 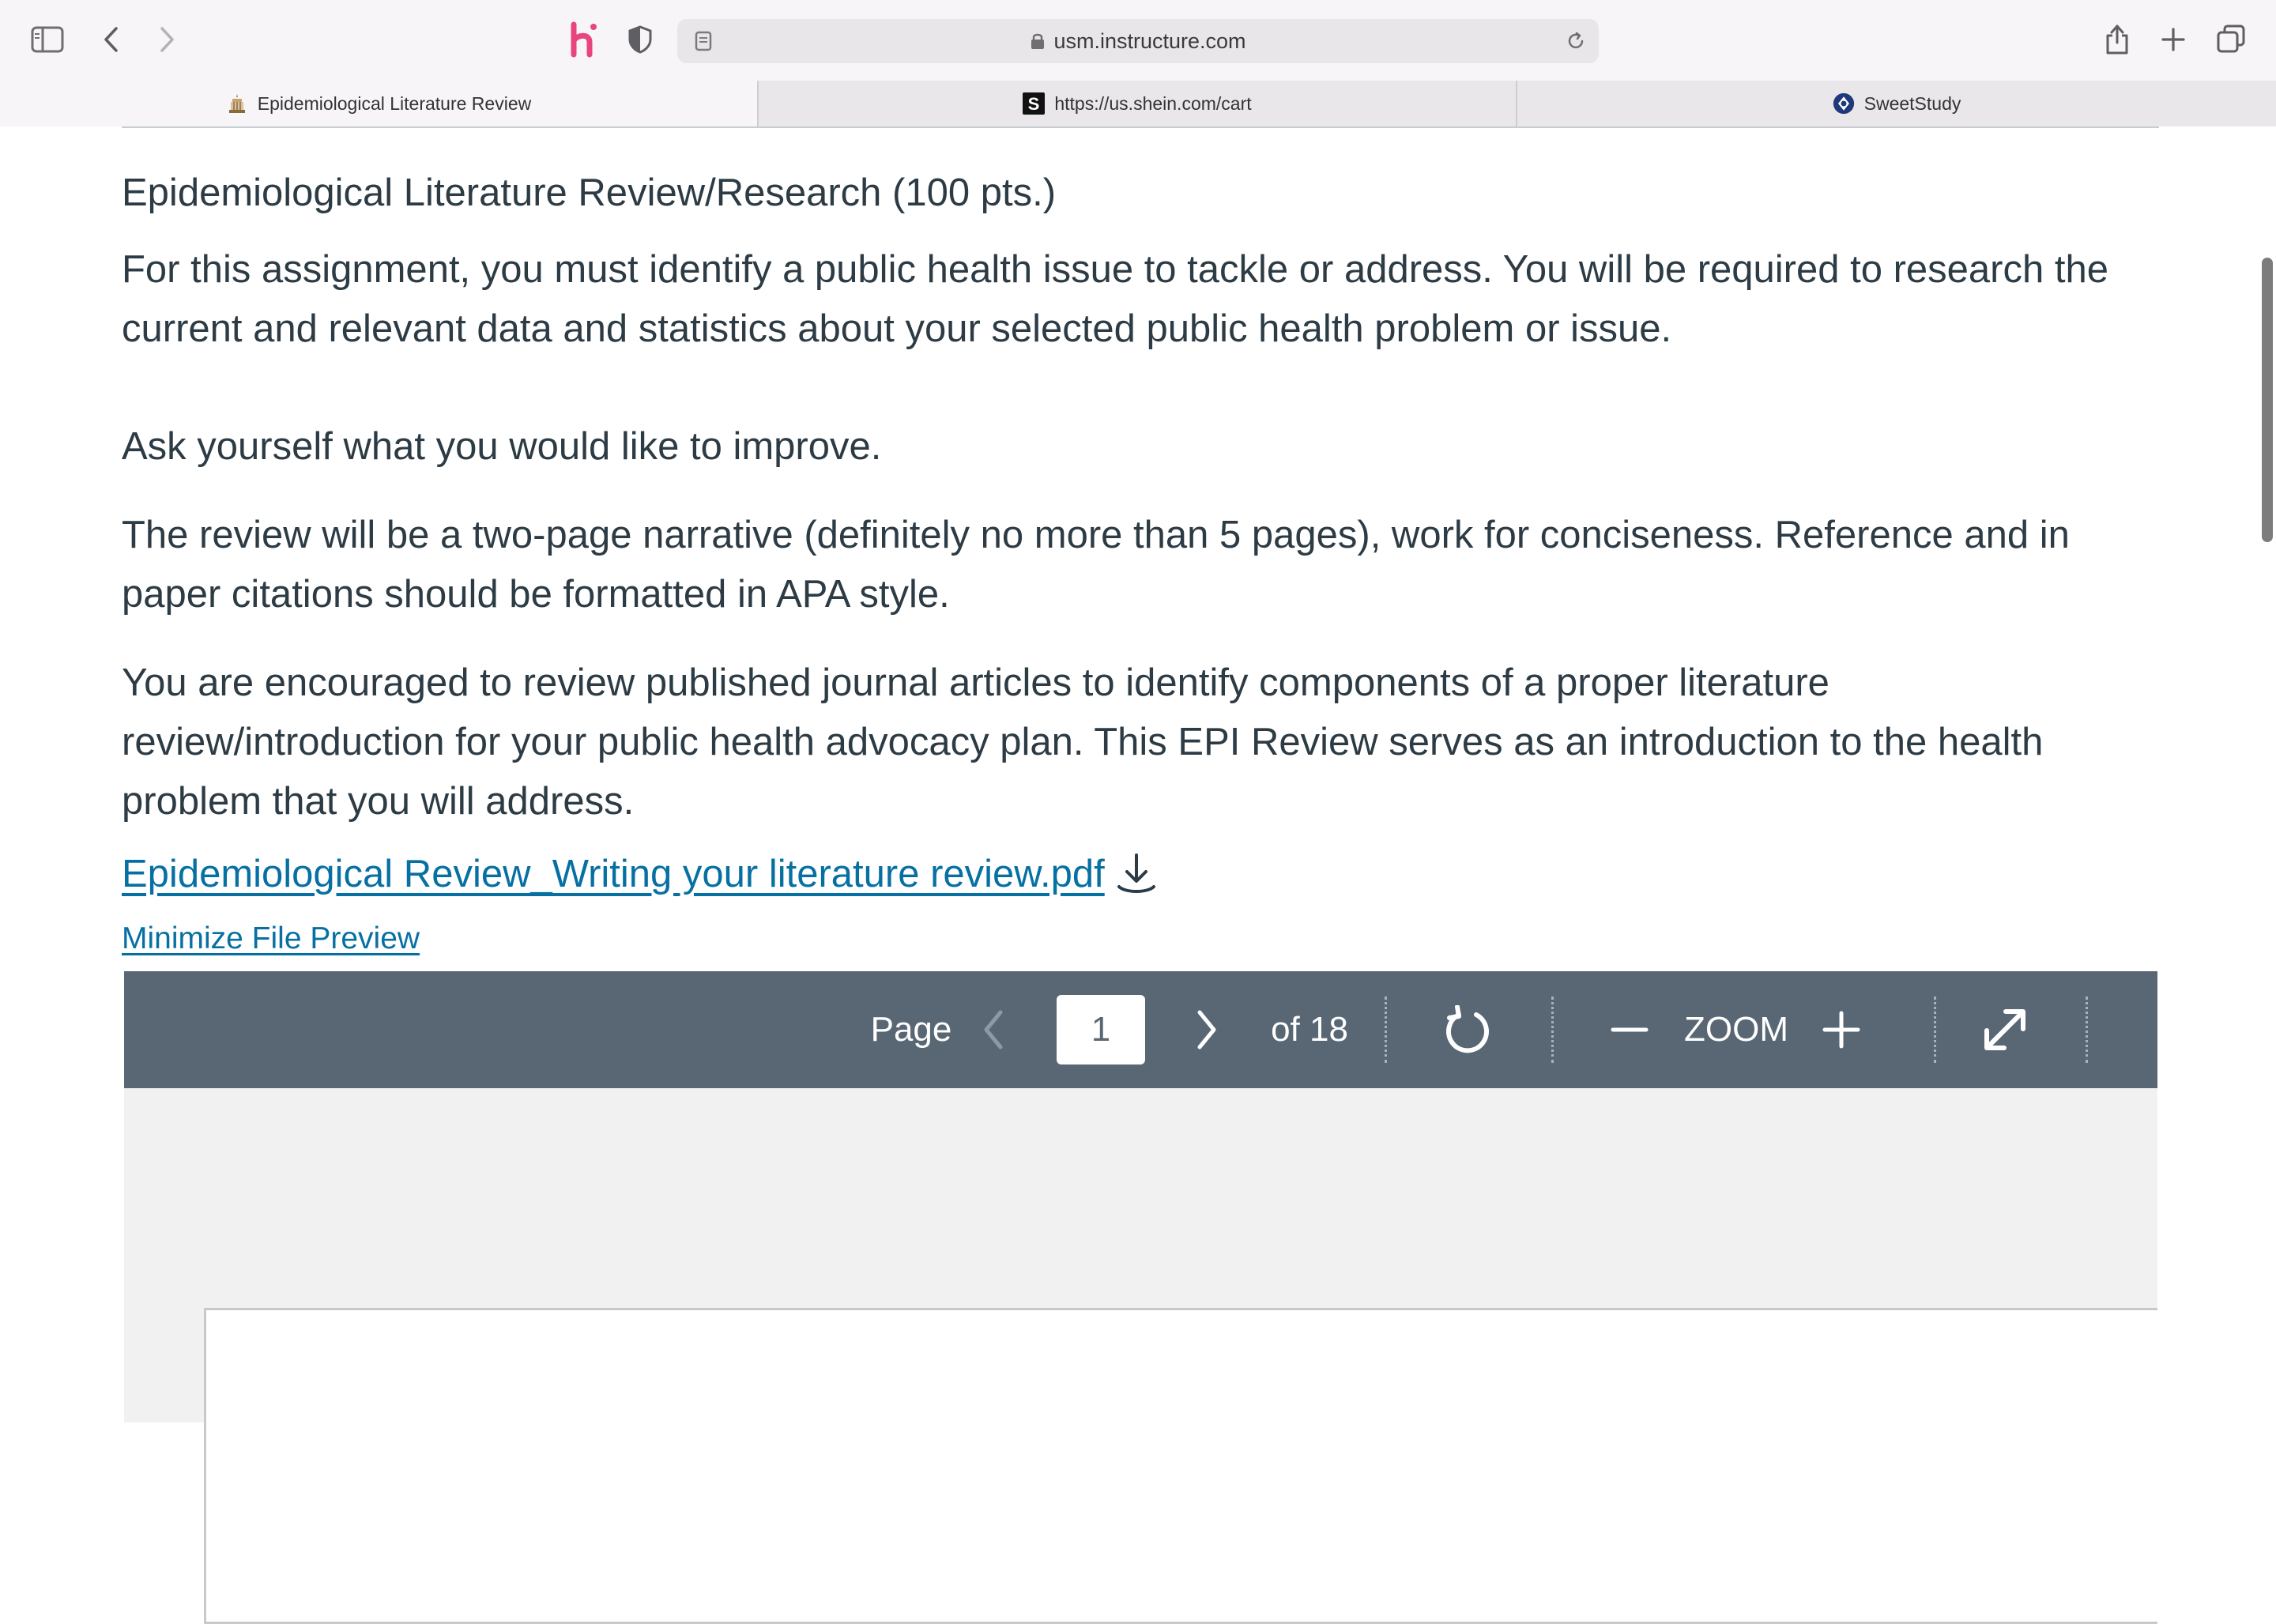 What do you see at coordinates (166, 39) in the screenshot?
I see `forward-icon` at bounding box center [166, 39].